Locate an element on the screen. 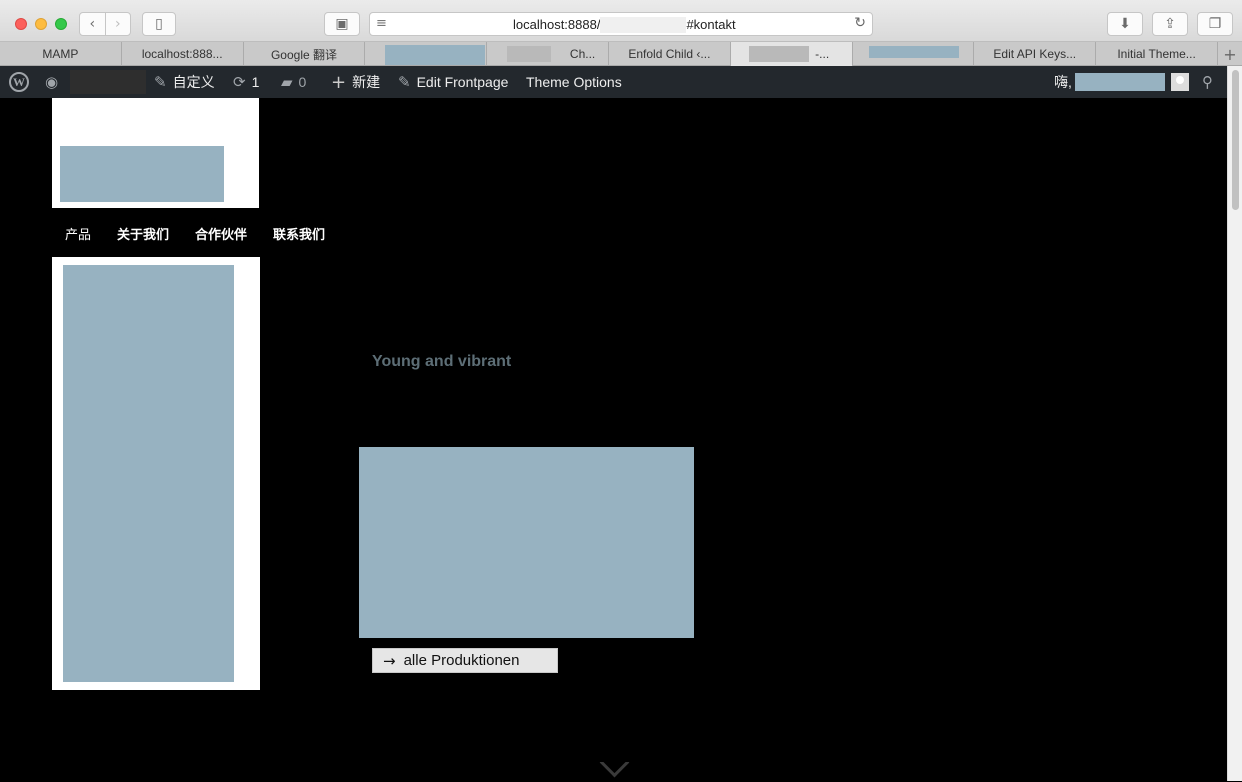 This screenshot has width=1242, height=782. new-content-menu: + 新建 is located at coordinates (355, 82).